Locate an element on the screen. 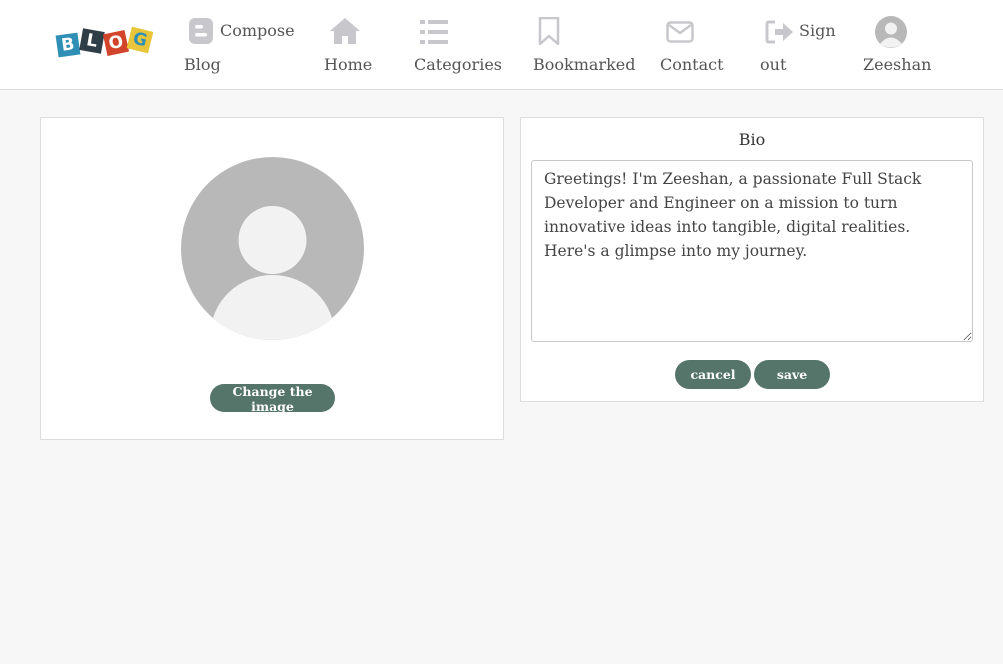 The image size is (1003, 664). nav-home-label: Home is located at coordinates (348, 64).